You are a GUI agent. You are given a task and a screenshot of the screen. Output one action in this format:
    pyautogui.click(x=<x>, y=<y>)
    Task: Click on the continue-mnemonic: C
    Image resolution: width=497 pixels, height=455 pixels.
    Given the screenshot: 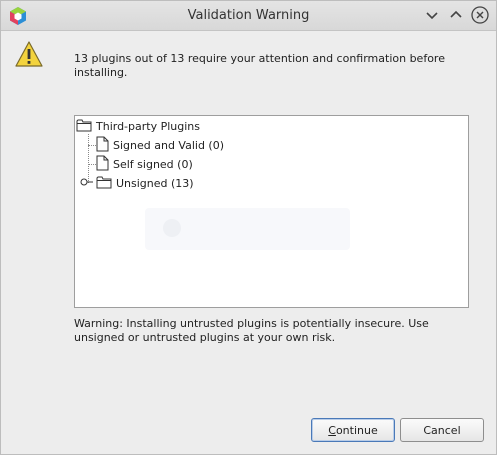 What is the action you would take?
    pyautogui.click(x=332, y=430)
    